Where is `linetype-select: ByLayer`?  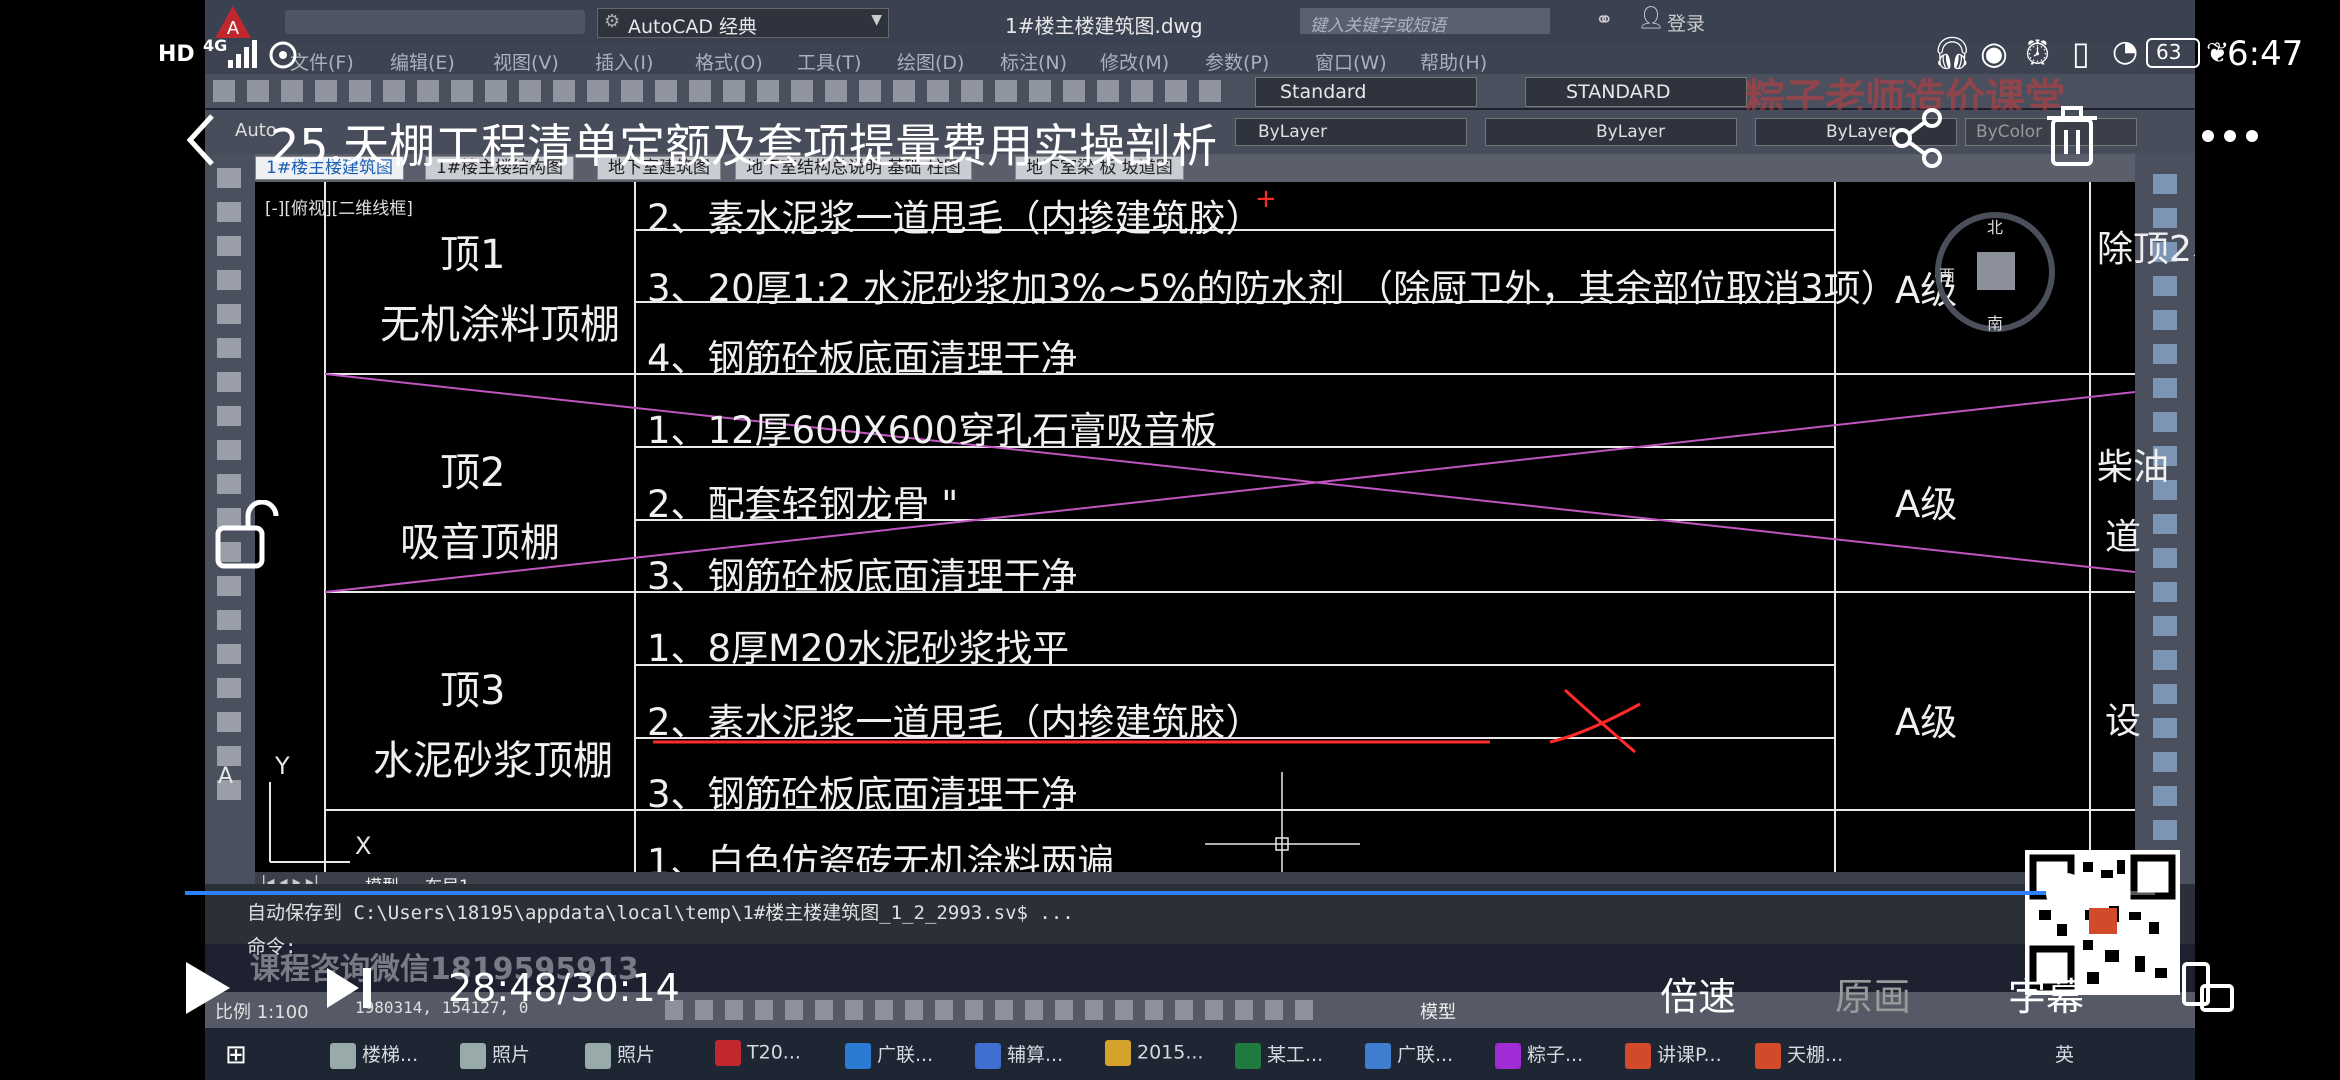 linetype-select: ByLayer is located at coordinates (1611, 132).